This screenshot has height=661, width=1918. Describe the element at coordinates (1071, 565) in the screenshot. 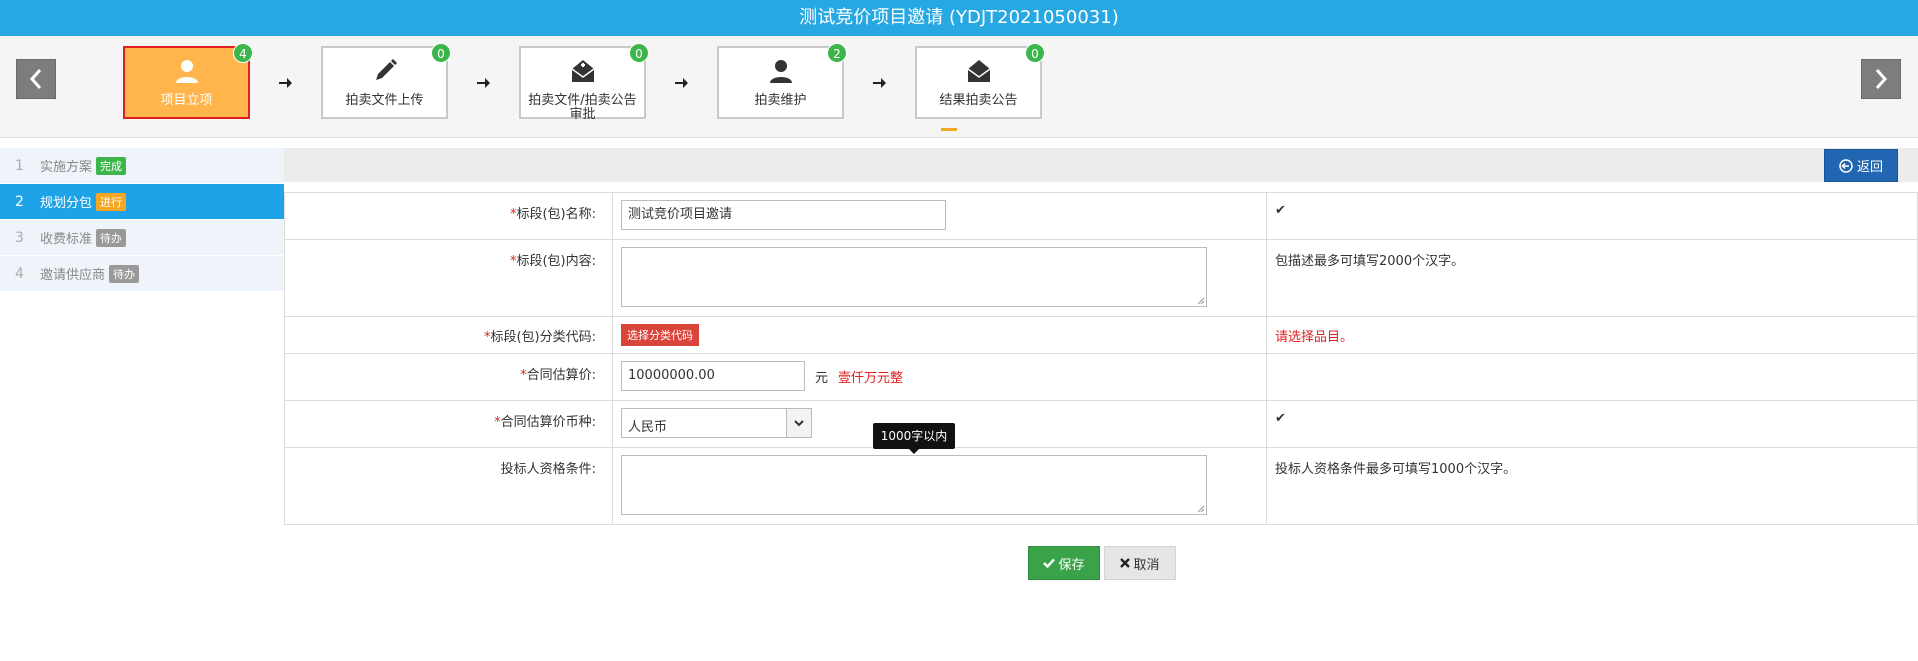

I see `save-button-label: 保存` at that location.